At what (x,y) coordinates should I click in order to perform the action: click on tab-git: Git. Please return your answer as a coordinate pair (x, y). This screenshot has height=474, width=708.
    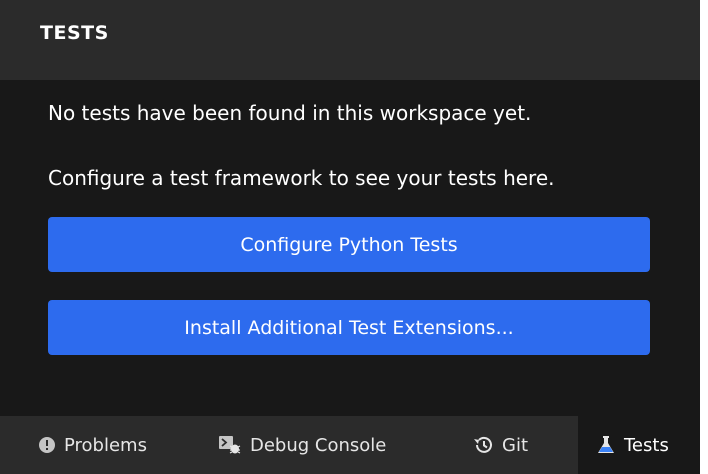
    Looking at the image, I should click on (500, 445).